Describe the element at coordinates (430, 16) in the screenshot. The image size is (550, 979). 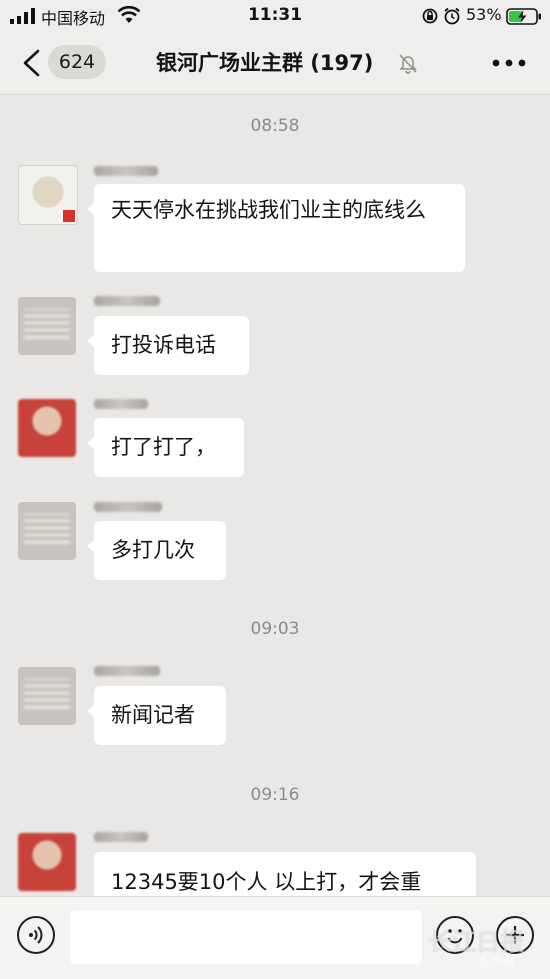
I see `rotation-lock-icon` at that location.